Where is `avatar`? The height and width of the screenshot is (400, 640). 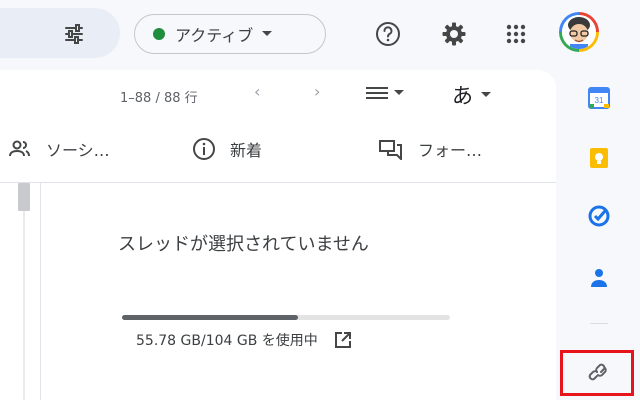
avatar is located at coordinates (579, 32).